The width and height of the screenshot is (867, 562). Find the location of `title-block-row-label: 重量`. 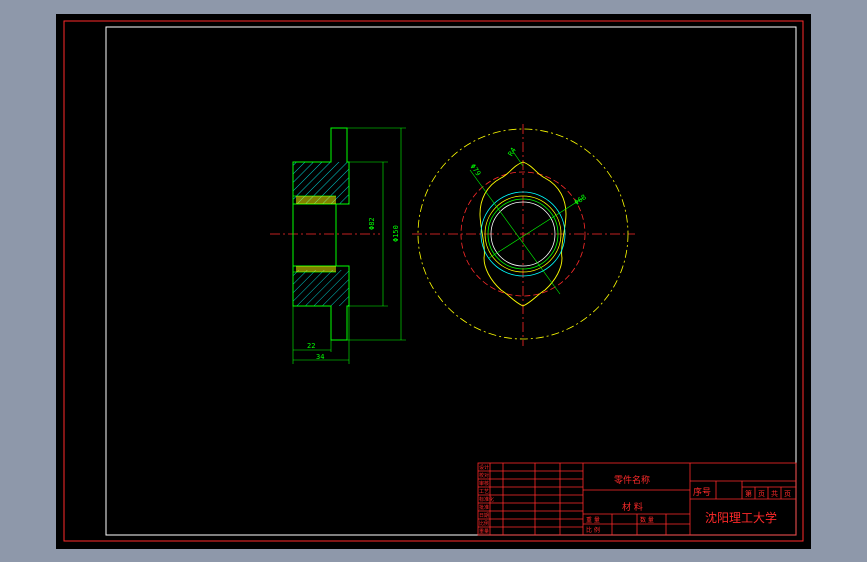

title-block-row-label: 重量 is located at coordinates (484, 532).